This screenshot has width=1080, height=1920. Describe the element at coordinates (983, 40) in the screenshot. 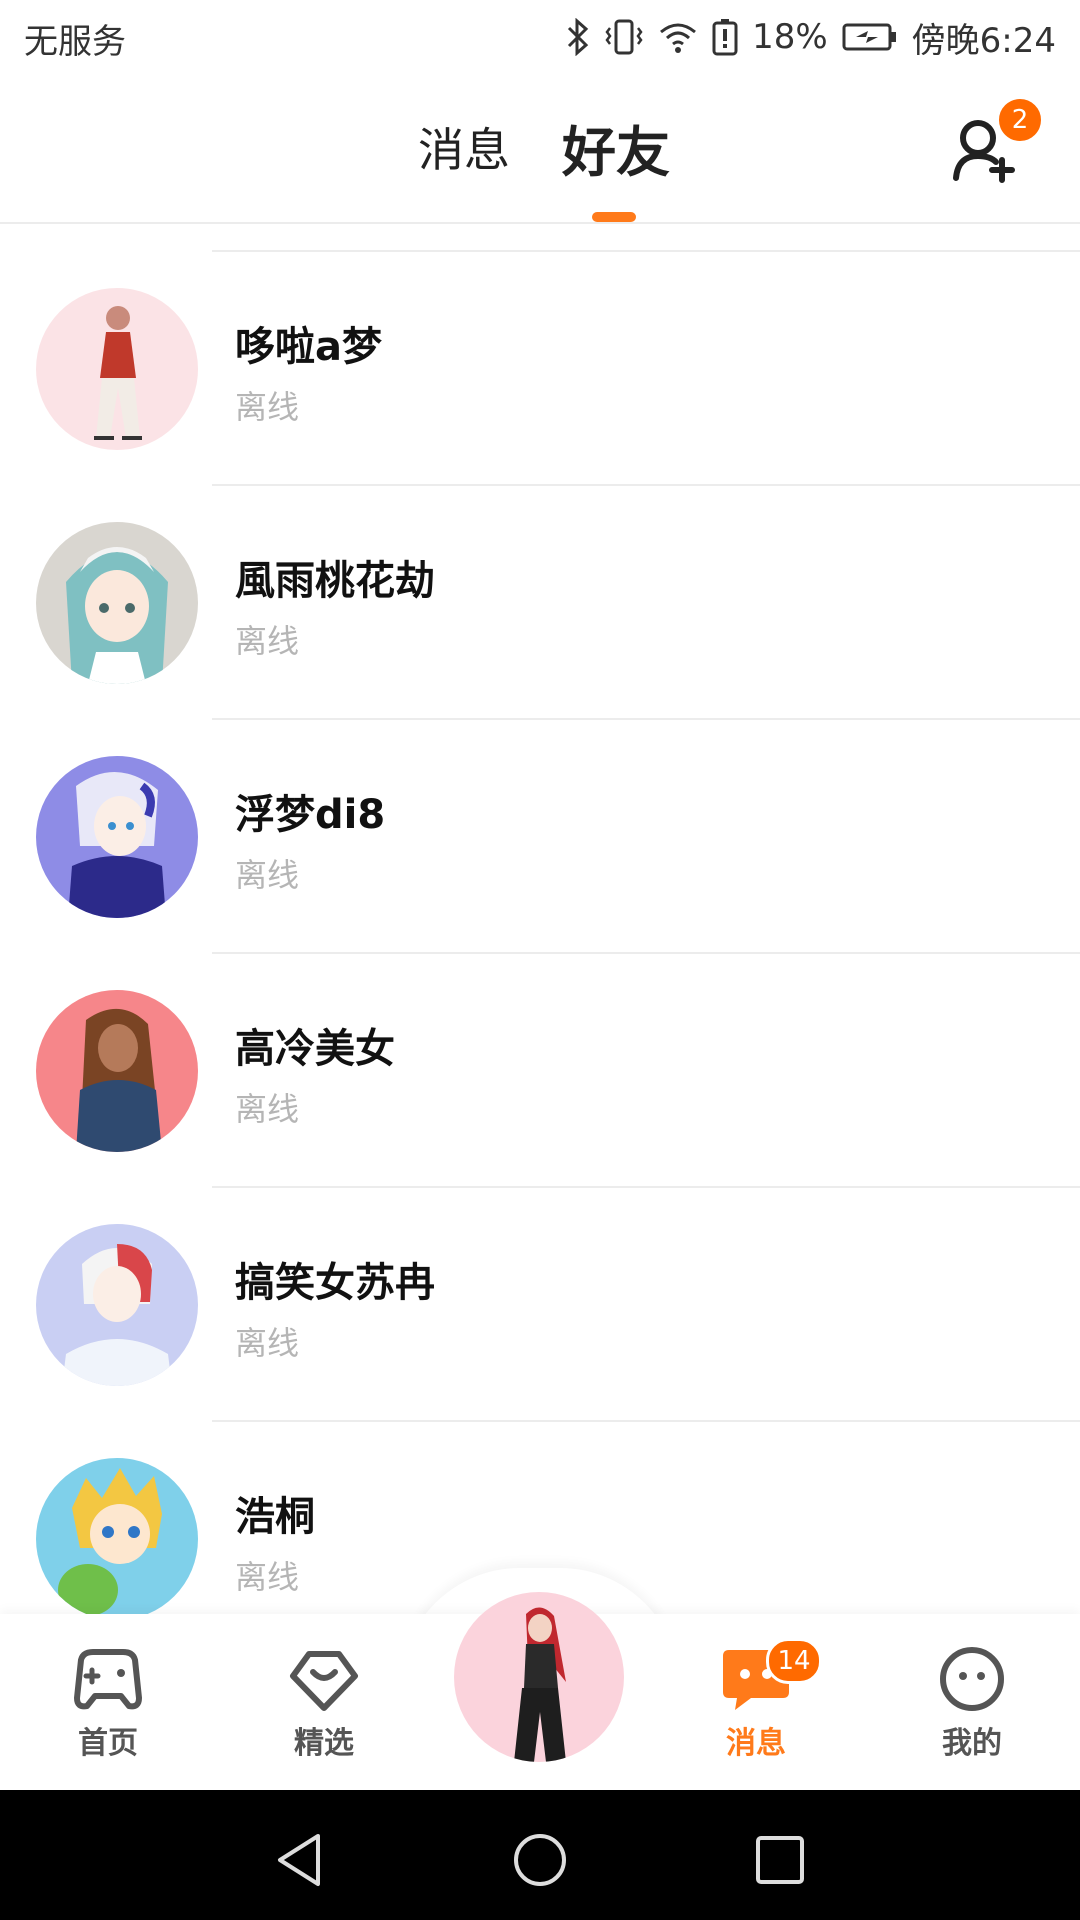

I see `clock: 傍晚6:24` at that location.